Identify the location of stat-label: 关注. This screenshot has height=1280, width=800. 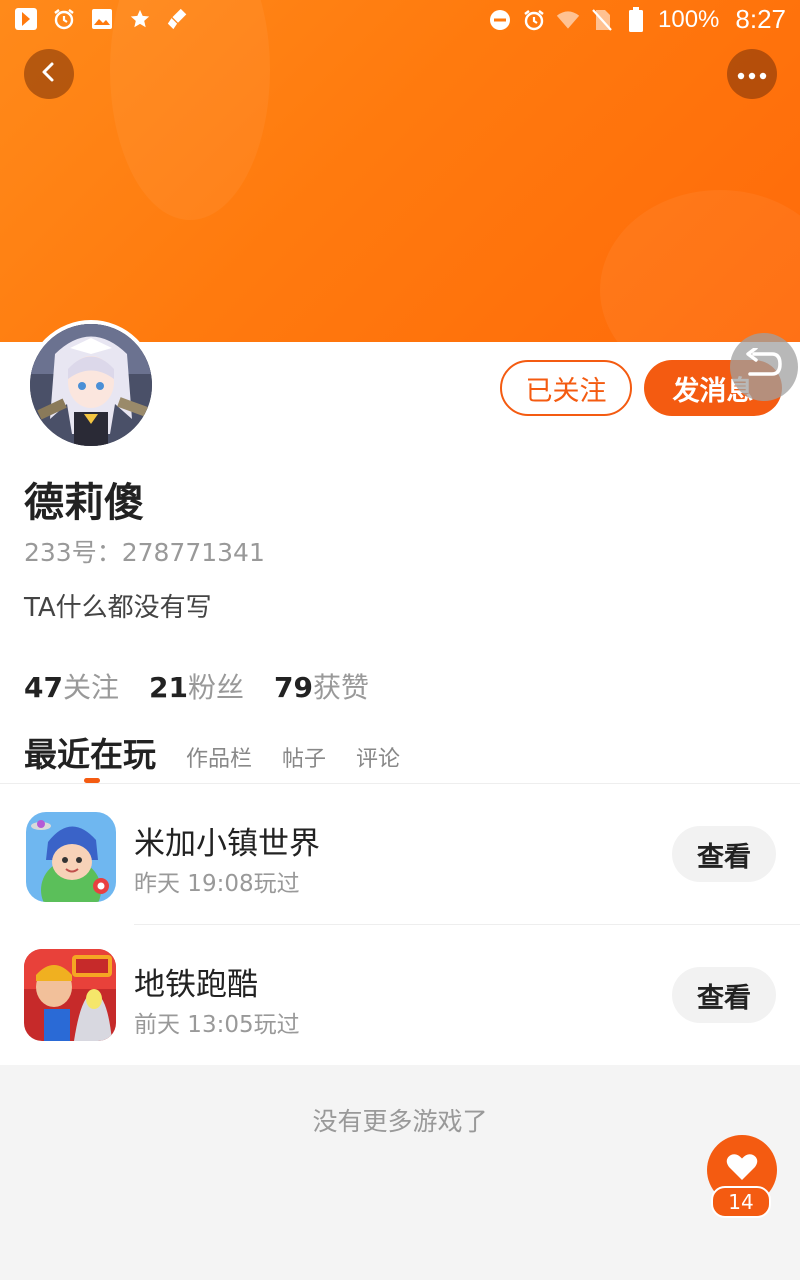
(90, 687).